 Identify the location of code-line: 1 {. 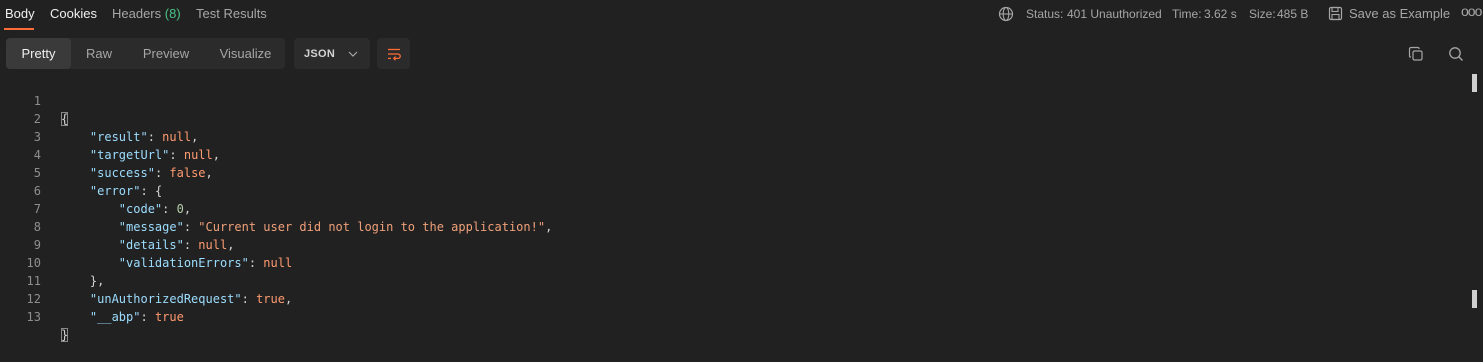
(735, 100).